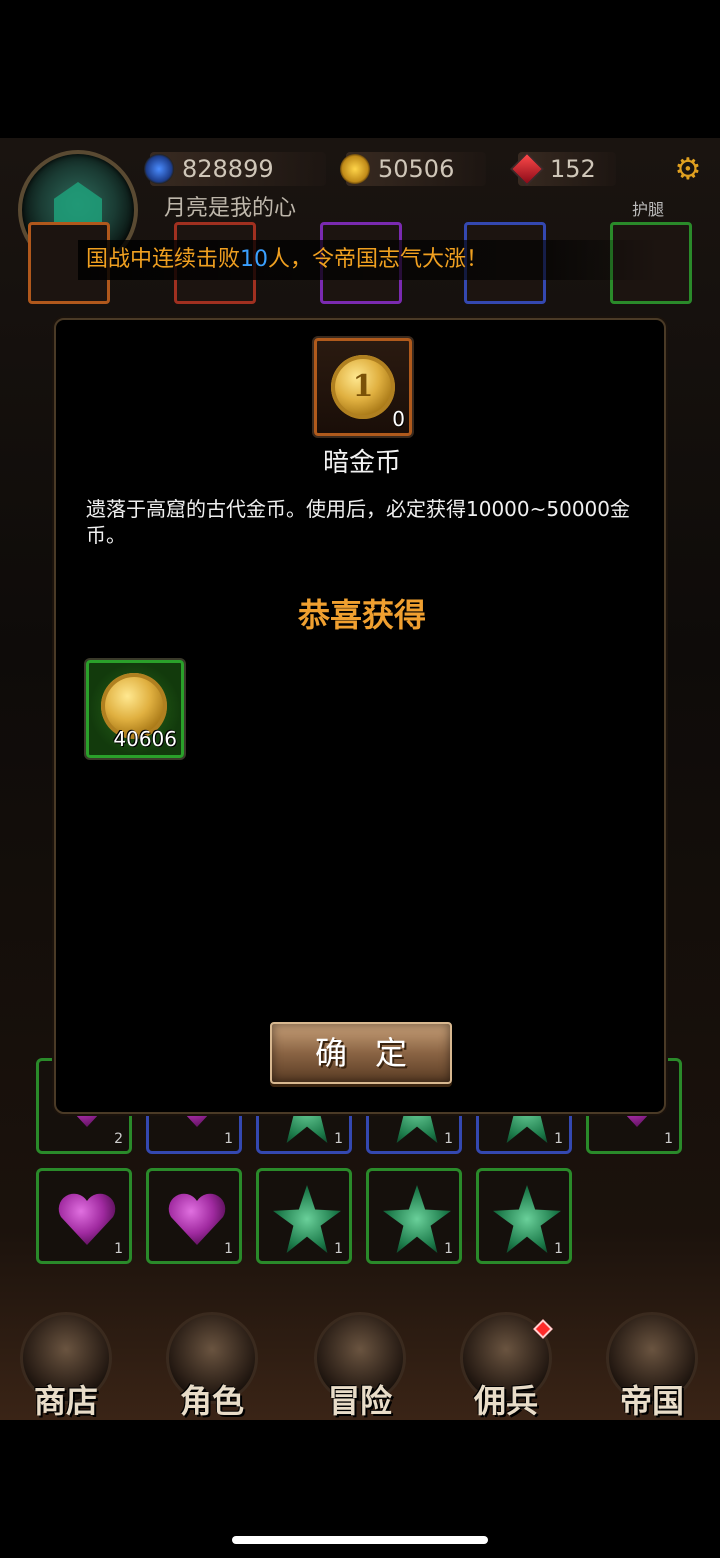 The width and height of the screenshot is (720, 1558). What do you see at coordinates (254, 259) in the screenshot?
I see `marquee-highlight: 10` at bounding box center [254, 259].